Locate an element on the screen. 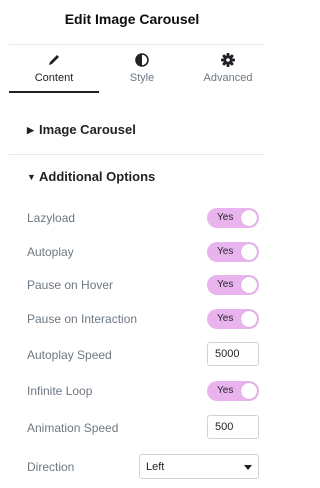  chevron-down-icon is located at coordinates (248, 467).